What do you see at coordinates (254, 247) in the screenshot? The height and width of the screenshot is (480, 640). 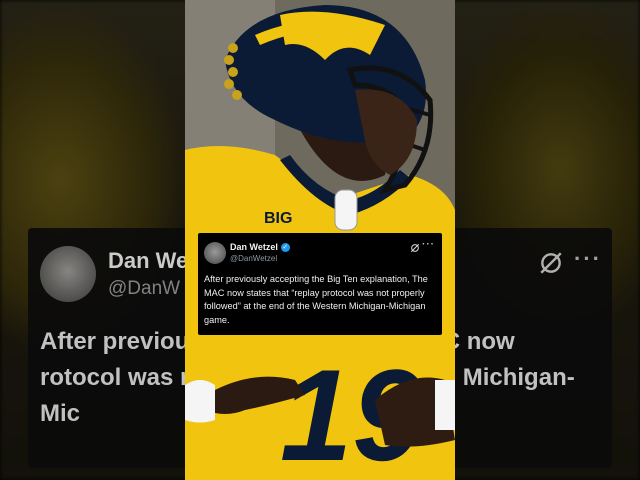 I see `author-name: Dan Wetzel` at bounding box center [254, 247].